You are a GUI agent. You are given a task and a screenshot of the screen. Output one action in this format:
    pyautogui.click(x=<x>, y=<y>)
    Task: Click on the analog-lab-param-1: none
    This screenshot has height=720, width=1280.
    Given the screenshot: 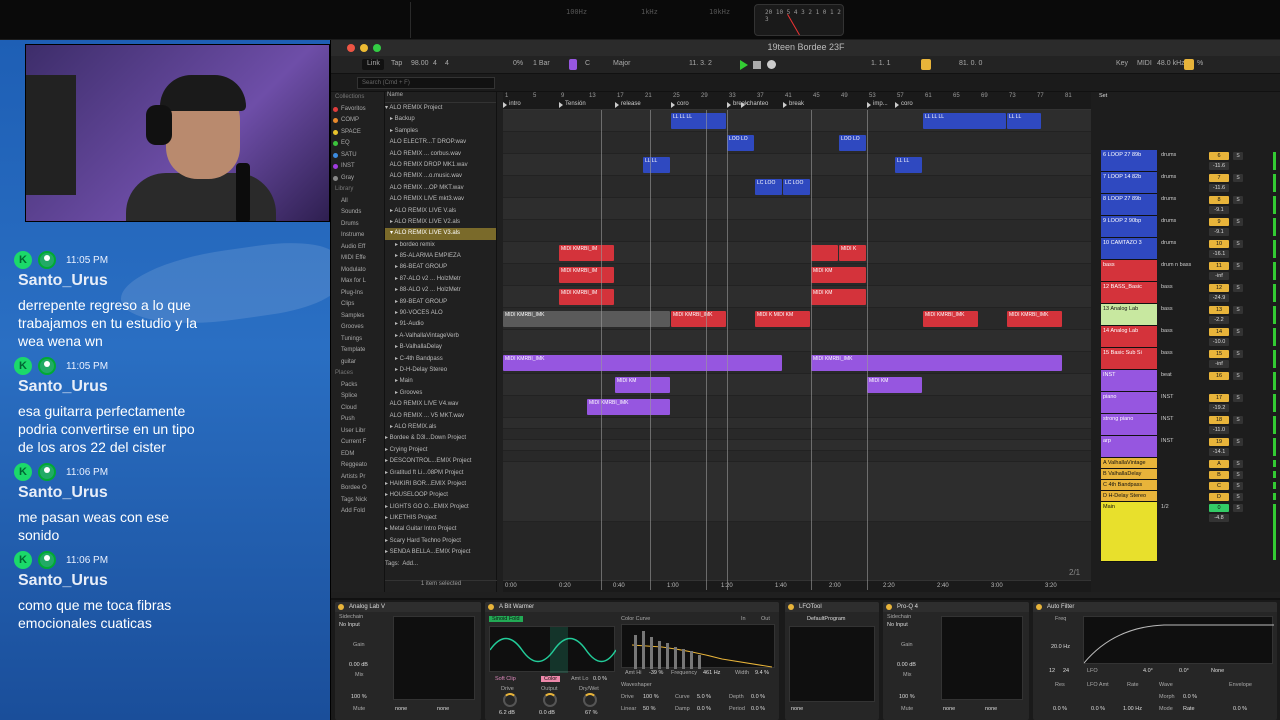 What is the action you would take?
    pyautogui.click(x=401, y=709)
    